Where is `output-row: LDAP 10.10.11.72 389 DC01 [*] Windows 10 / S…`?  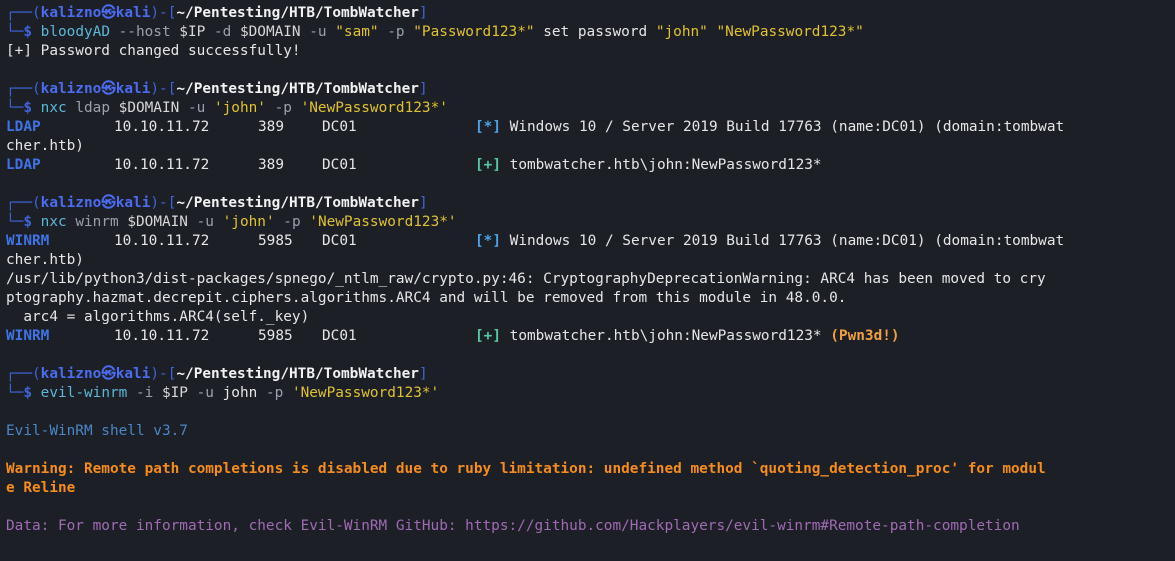 output-row: LDAP 10.10.11.72 389 DC01 [*] Windows 10 / S… is located at coordinates (535, 127).